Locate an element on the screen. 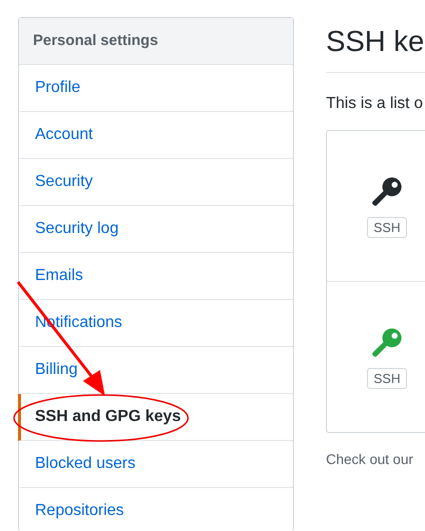 This screenshot has width=425, height=531. sidebar-item: SSH and GPG keys is located at coordinates (155, 417).